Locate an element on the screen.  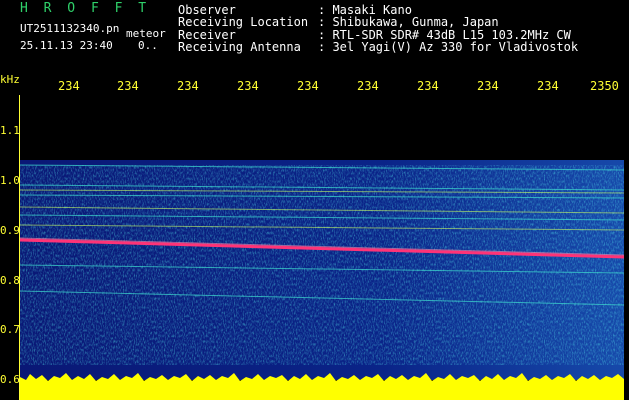
antenna-label: Receiving Antenna is located at coordinates (239, 47).